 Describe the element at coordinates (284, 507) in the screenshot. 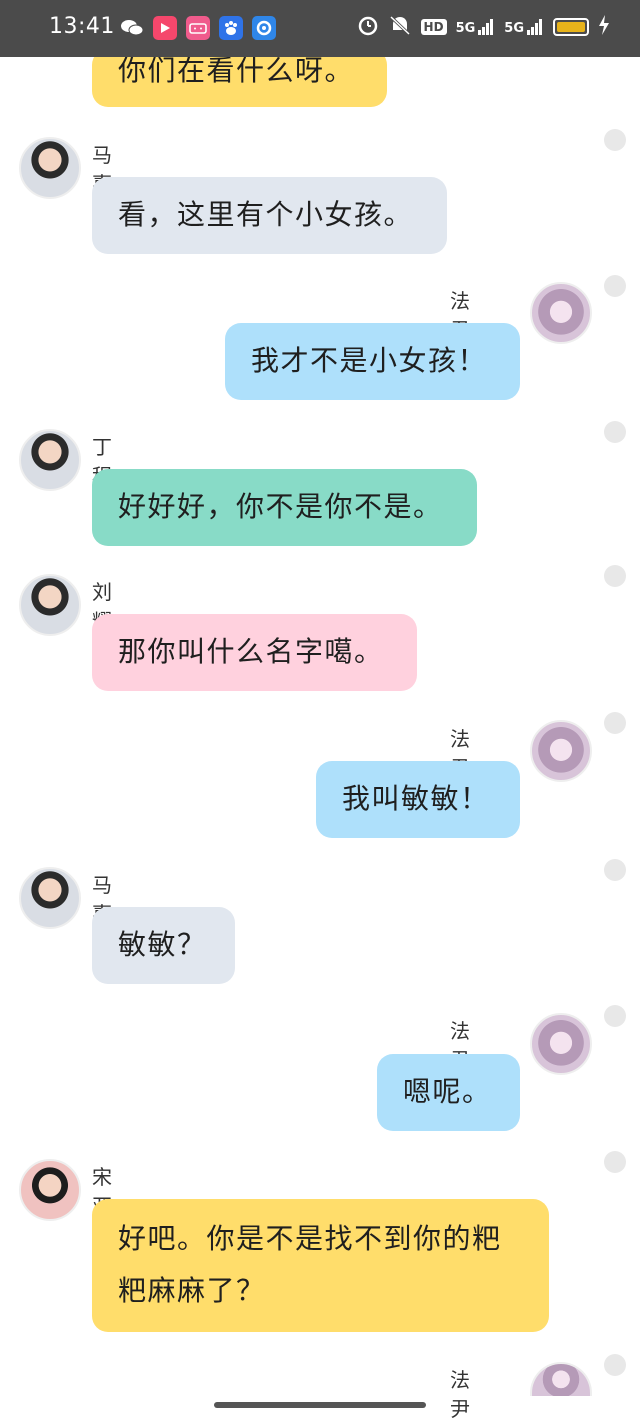

I see `message-bubble: 好好好，你不是你不是。` at that location.